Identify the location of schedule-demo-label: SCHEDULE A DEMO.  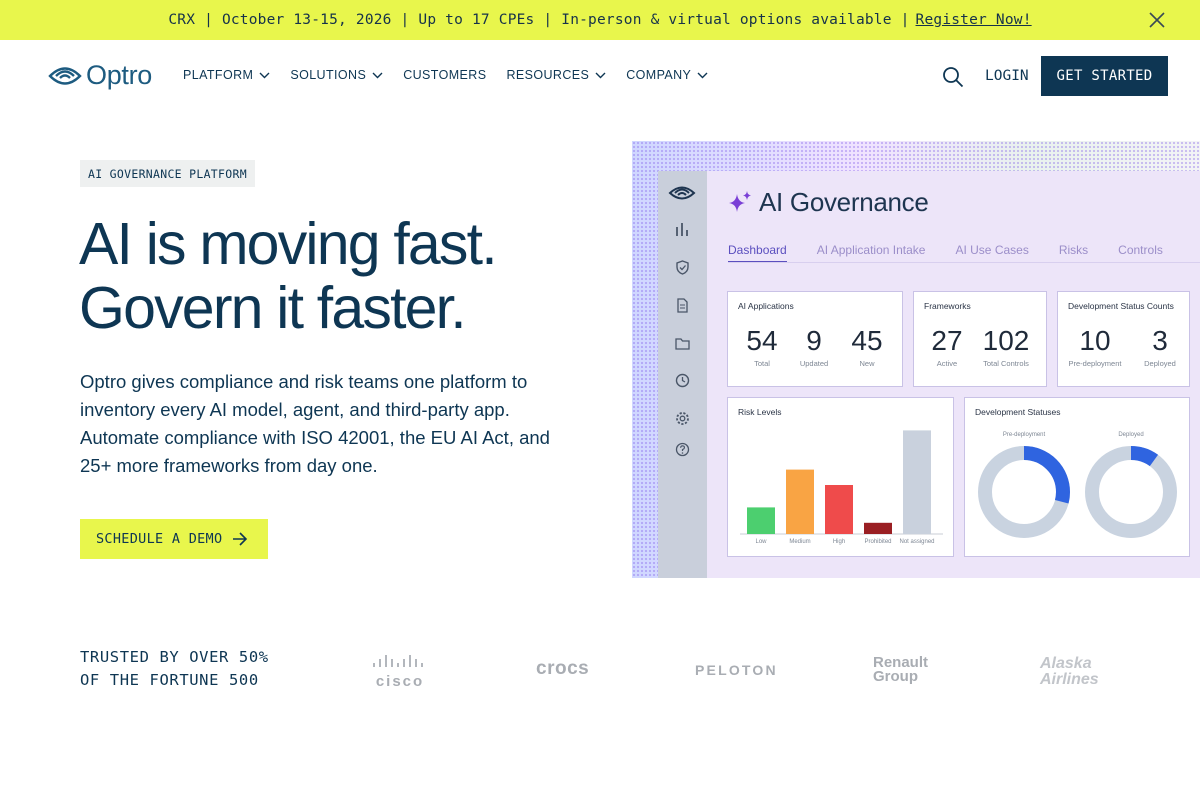
(159, 539).